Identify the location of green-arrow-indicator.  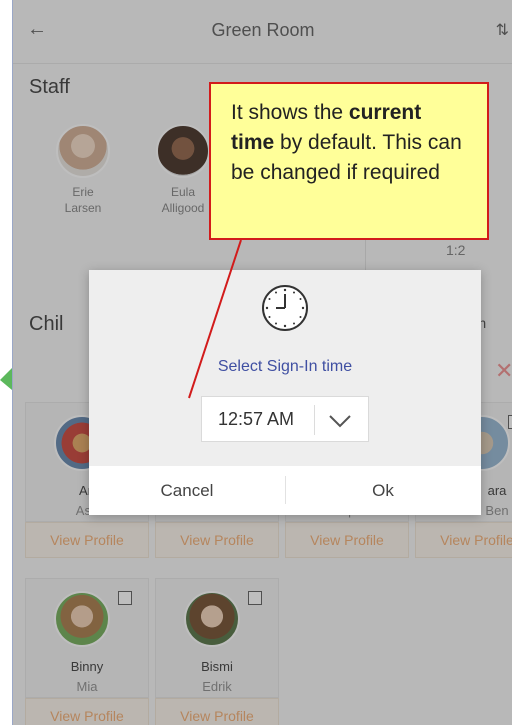
(6, 379).